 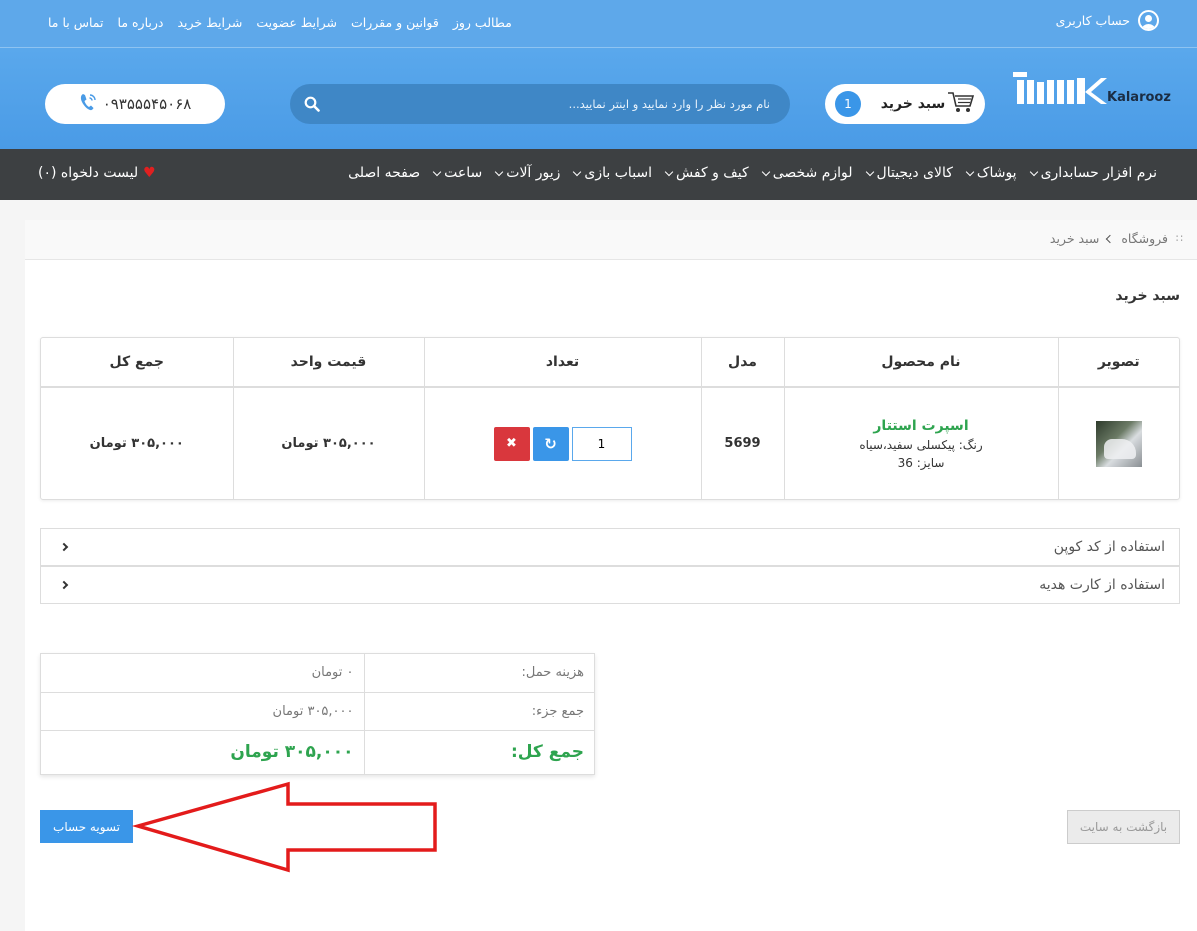 What do you see at coordinates (610, 547) in the screenshot?
I see `coupon-accordion: استفاده از کد کوپن` at bounding box center [610, 547].